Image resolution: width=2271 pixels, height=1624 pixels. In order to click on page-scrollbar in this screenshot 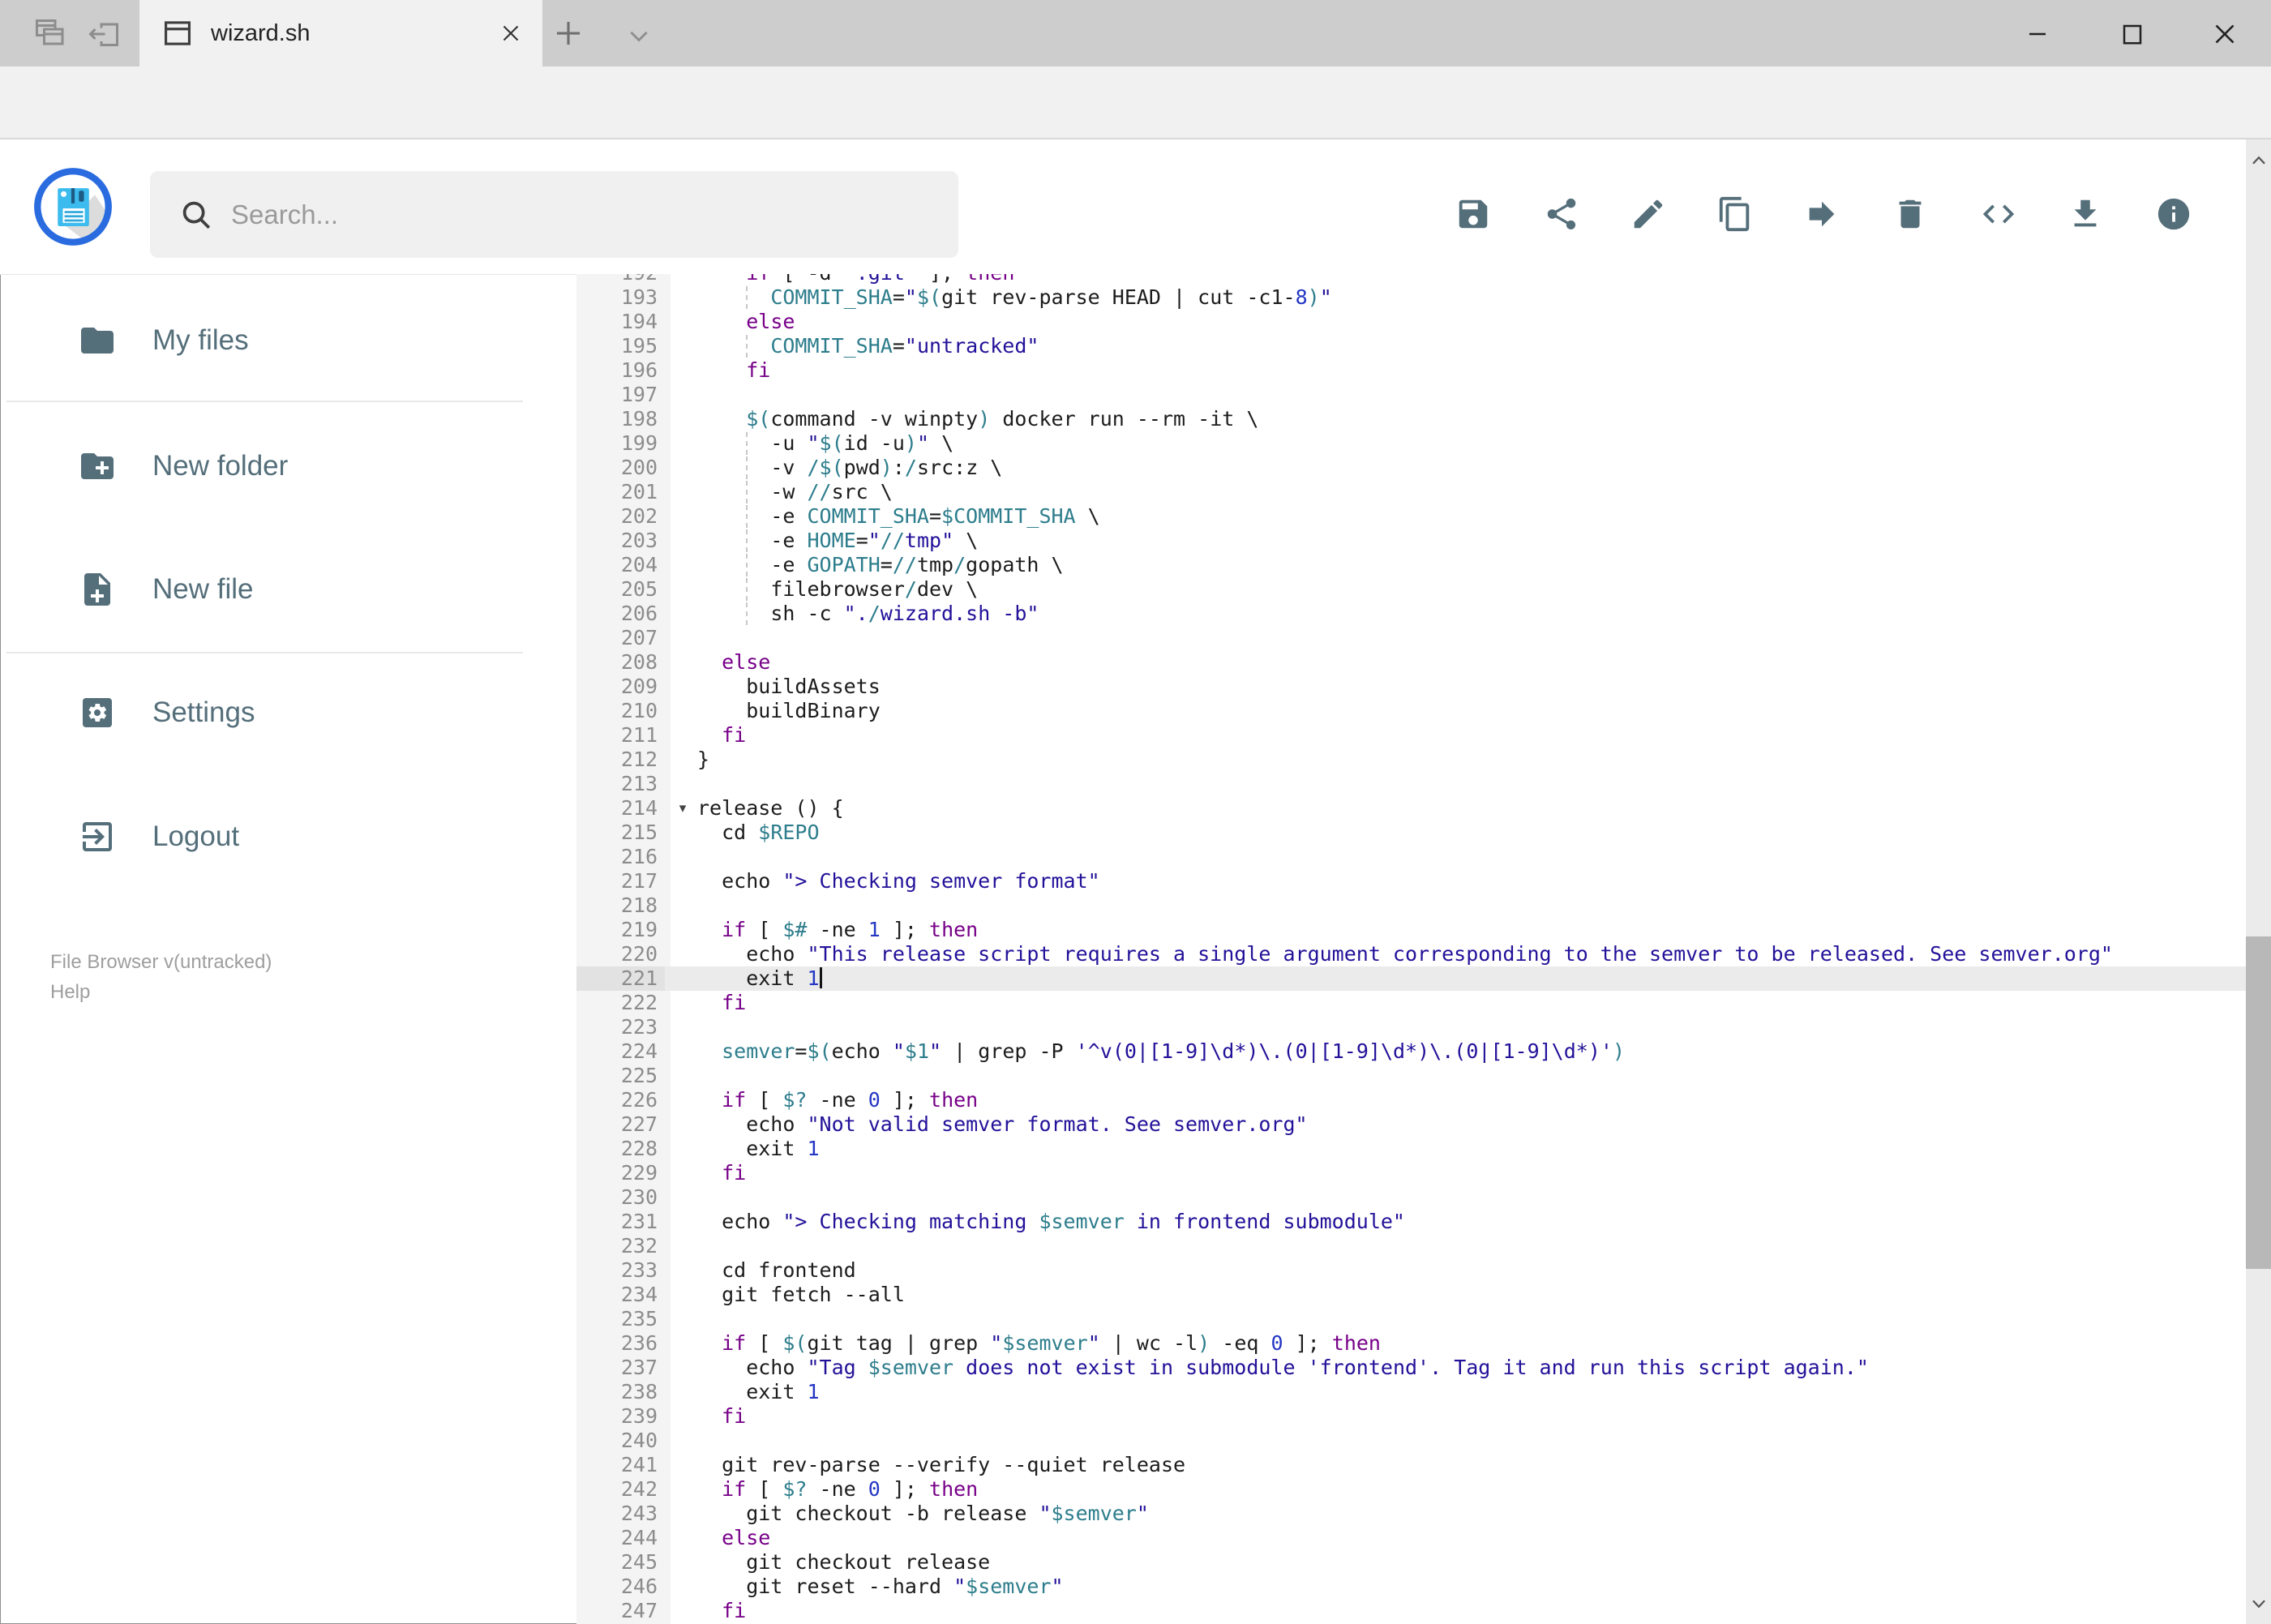, I will do `click(2258, 882)`.